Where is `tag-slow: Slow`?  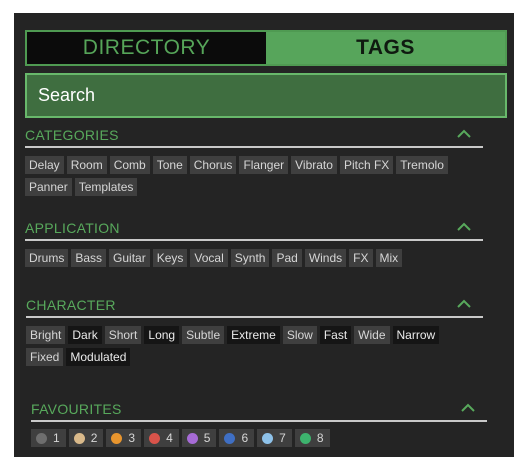 tag-slow: Slow is located at coordinates (299, 335).